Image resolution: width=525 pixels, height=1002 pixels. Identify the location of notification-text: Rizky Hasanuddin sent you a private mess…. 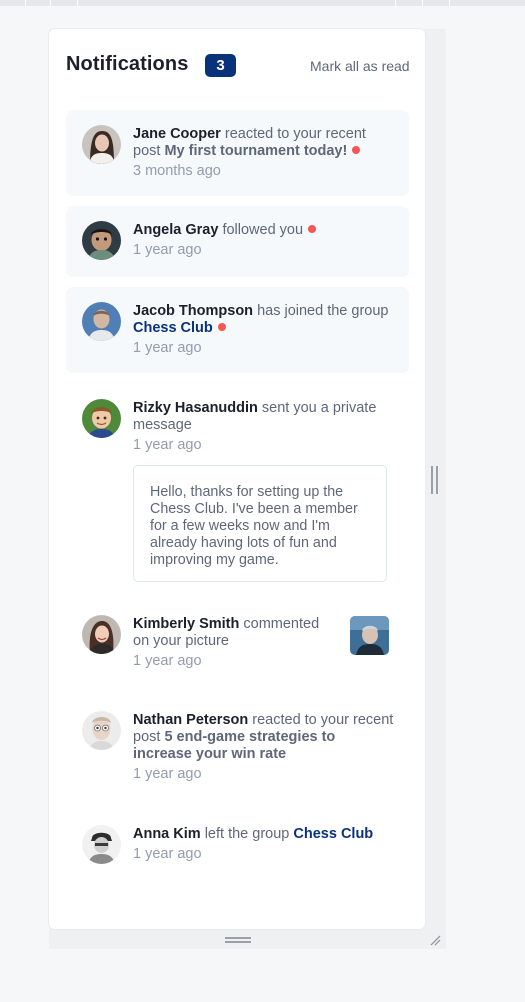
(264, 427).